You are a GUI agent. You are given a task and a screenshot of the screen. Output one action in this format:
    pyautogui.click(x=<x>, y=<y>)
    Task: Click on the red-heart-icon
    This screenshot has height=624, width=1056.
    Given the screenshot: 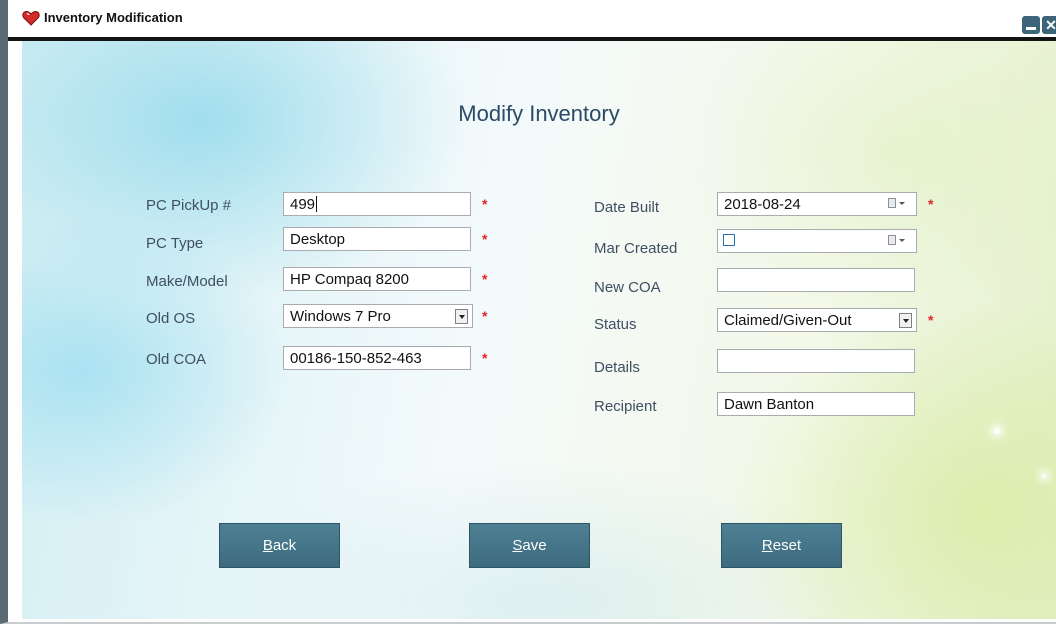 What is the action you would take?
    pyautogui.click(x=31, y=18)
    